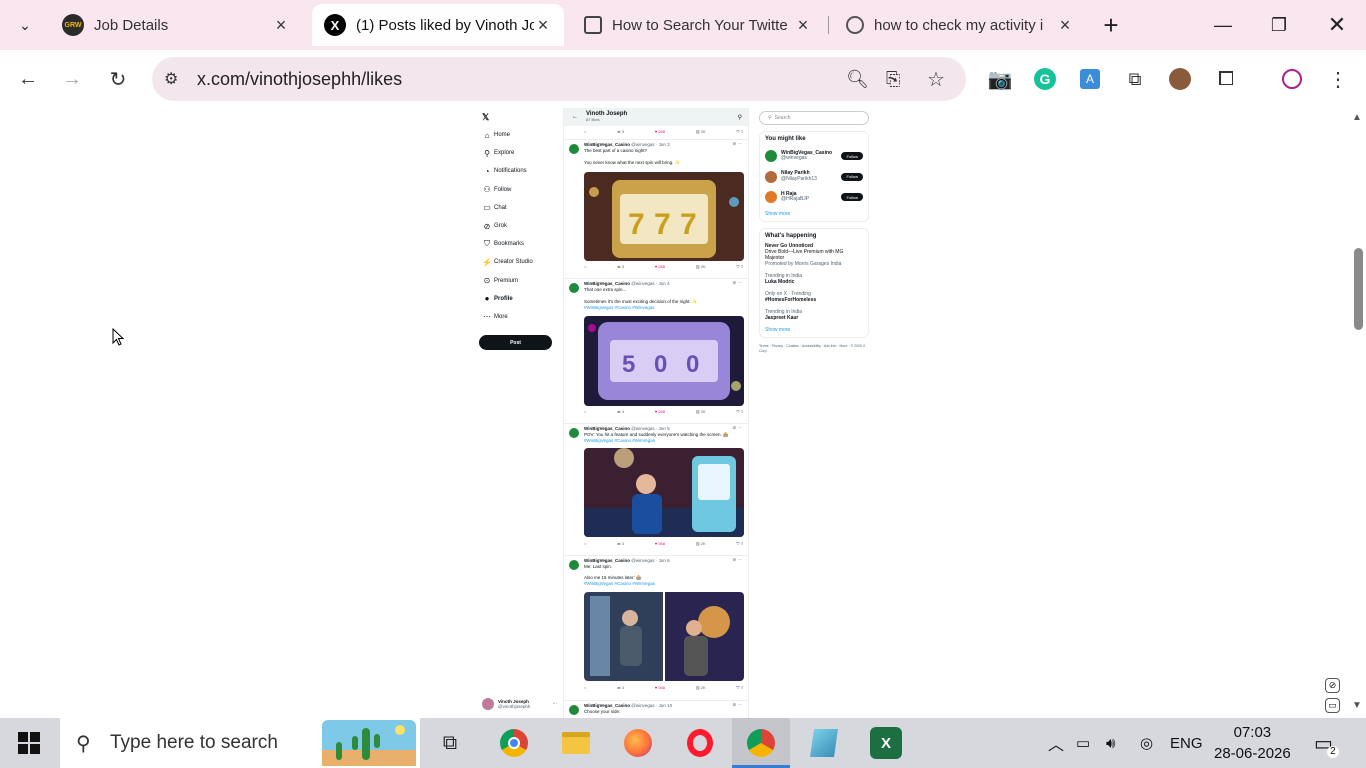 This screenshot has width=1366, height=768. I want to click on chrome-taskbar-icon, so click(514, 743).